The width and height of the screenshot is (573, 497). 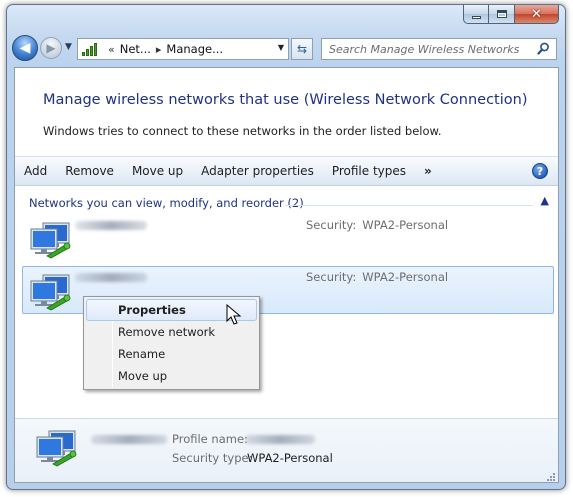 What do you see at coordinates (111, 49) in the screenshot?
I see `address-overflow-chevron: «` at bounding box center [111, 49].